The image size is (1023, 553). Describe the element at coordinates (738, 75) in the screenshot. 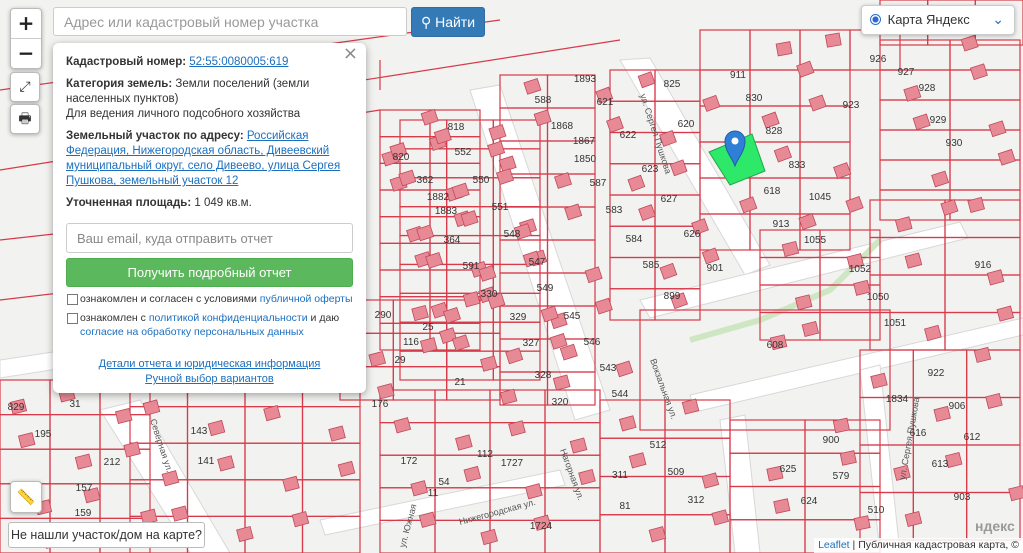

I see `parcel-number-label: 911` at that location.